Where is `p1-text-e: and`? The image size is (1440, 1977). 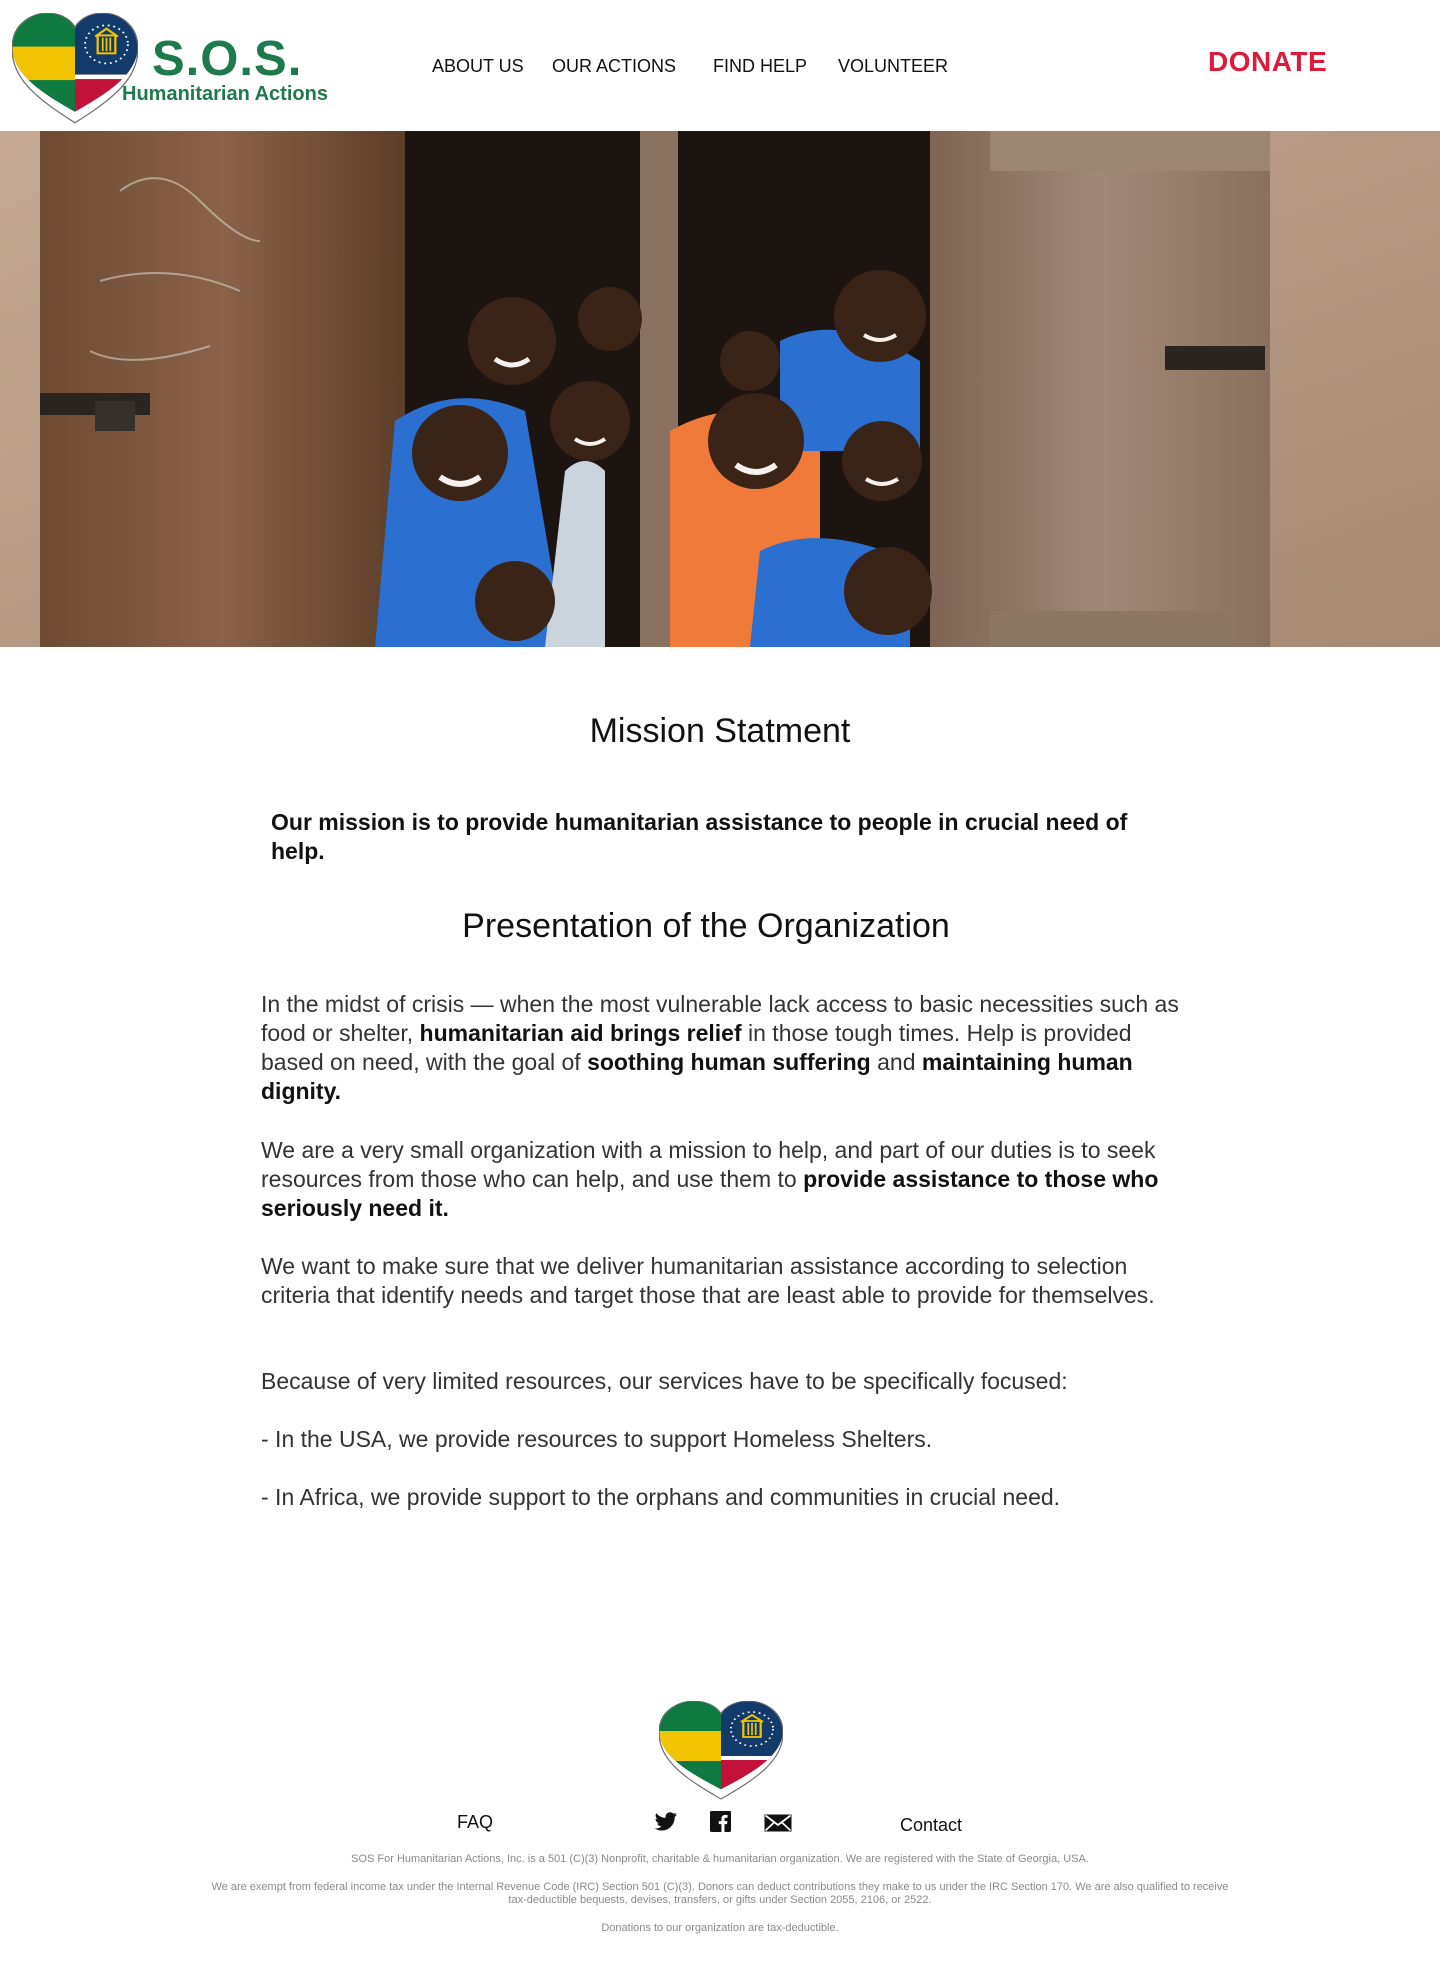 p1-text-e: and is located at coordinates (896, 1062).